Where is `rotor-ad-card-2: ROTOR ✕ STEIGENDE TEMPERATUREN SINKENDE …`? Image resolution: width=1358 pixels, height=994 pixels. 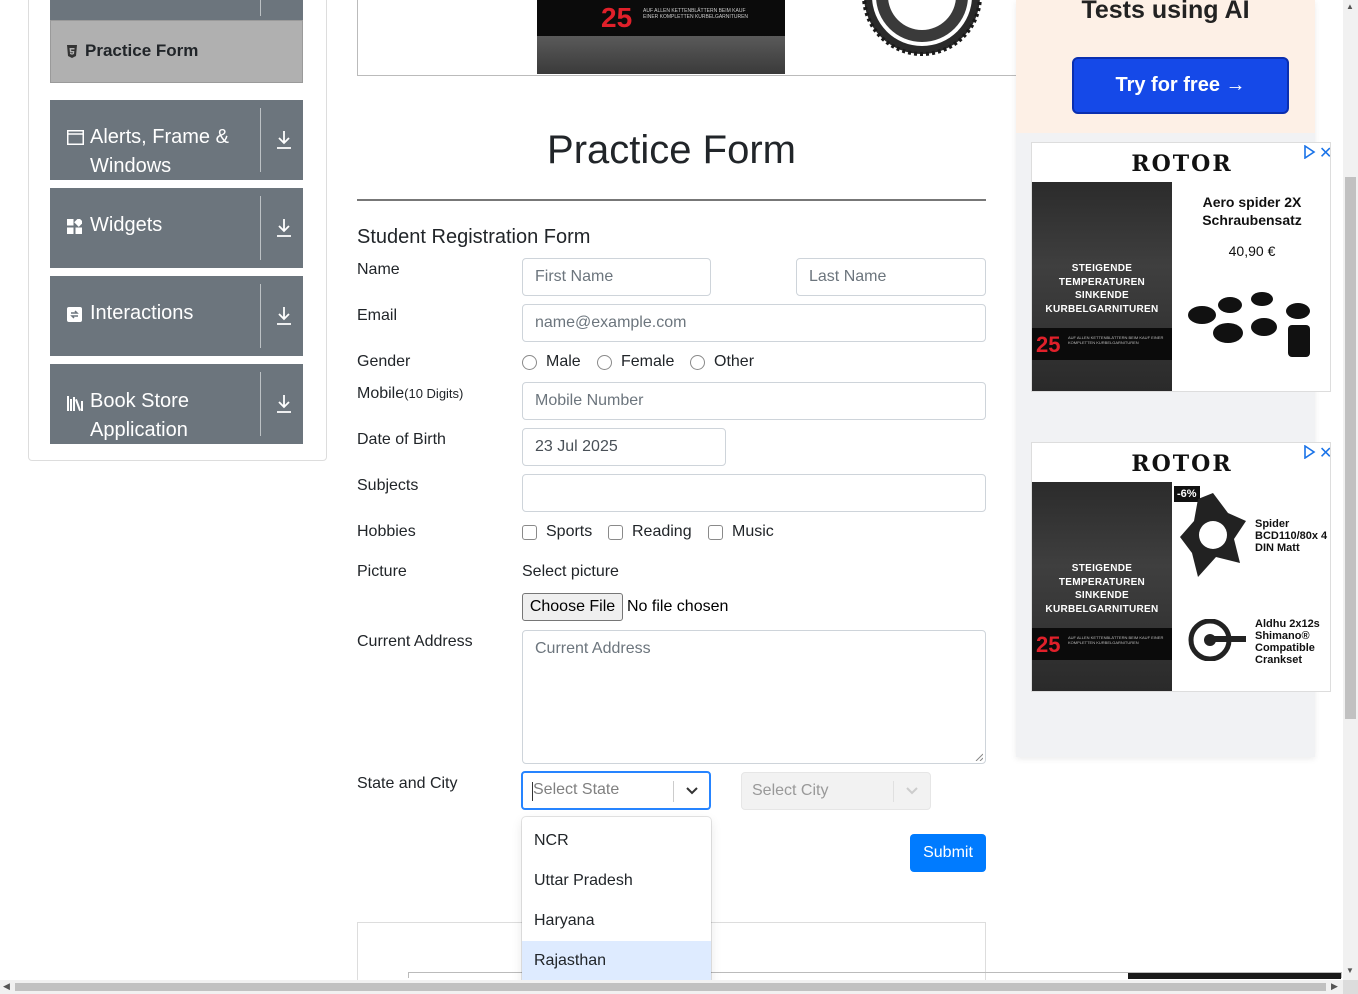
rotor-ad-card-2: ROTOR ✕ STEIGENDE TEMPERATUREN SINKENDE … is located at coordinates (1181, 567).